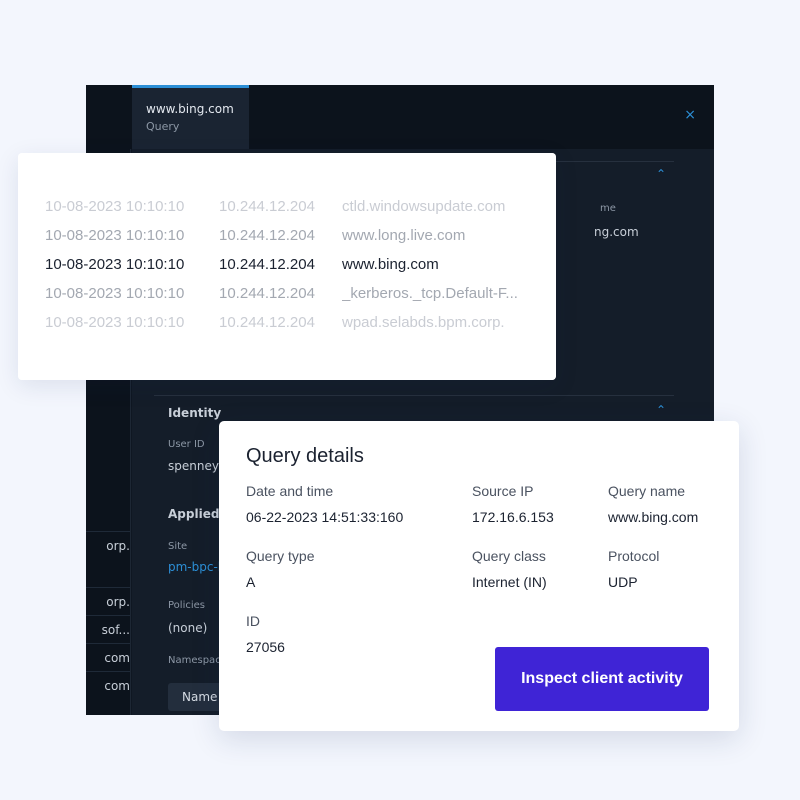 This screenshot has width=800, height=800. What do you see at coordinates (290, 491) in the screenshot?
I see `date-label: Date and time` at bounding box center [290, 491].